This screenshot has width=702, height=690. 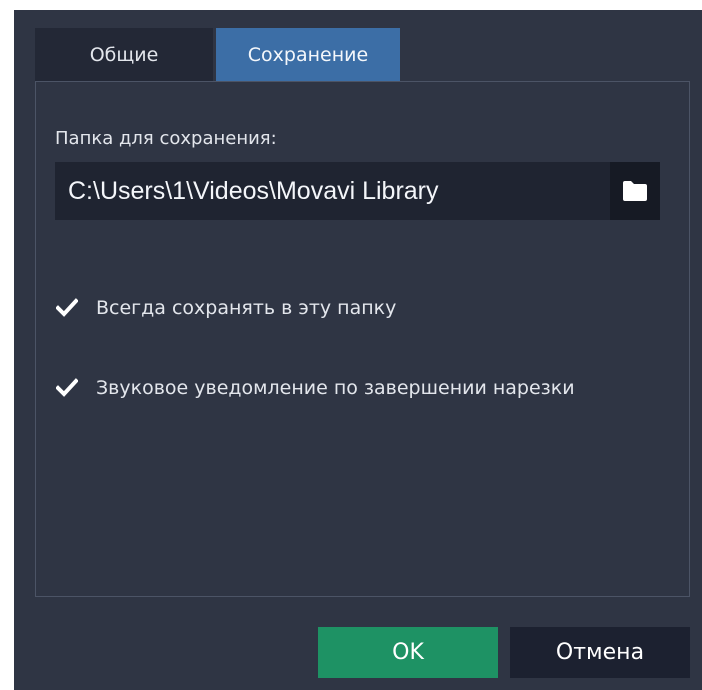 I want to click on ok-button: OK, so click(x=408, y=652).